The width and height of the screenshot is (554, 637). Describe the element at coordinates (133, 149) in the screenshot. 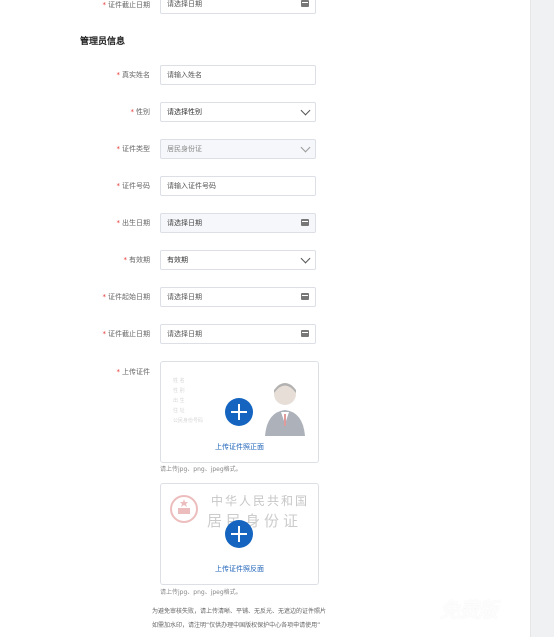

I see `id-type-label: * 证件类型` at that location.